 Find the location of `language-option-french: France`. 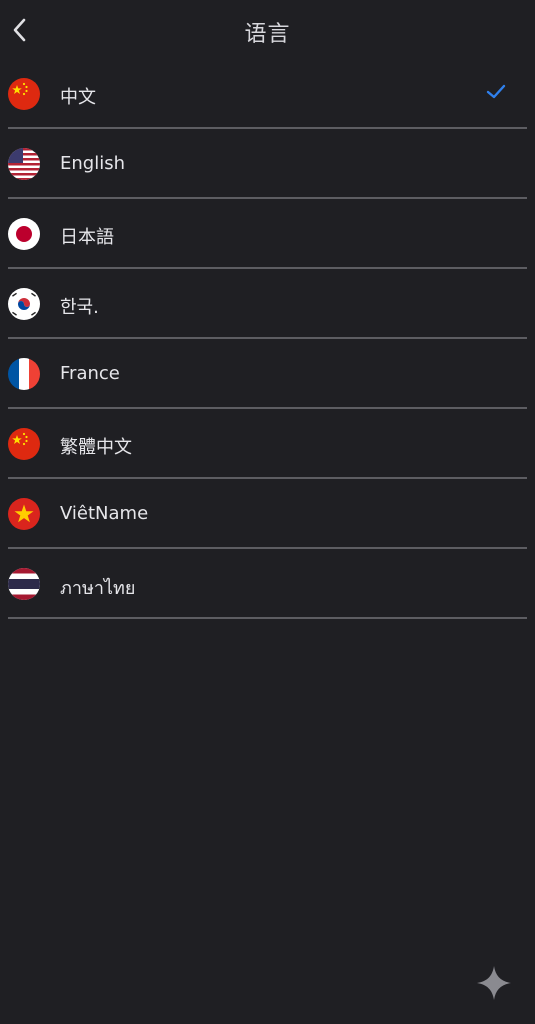

language-option-french: France is located at coordinates (267, 374).